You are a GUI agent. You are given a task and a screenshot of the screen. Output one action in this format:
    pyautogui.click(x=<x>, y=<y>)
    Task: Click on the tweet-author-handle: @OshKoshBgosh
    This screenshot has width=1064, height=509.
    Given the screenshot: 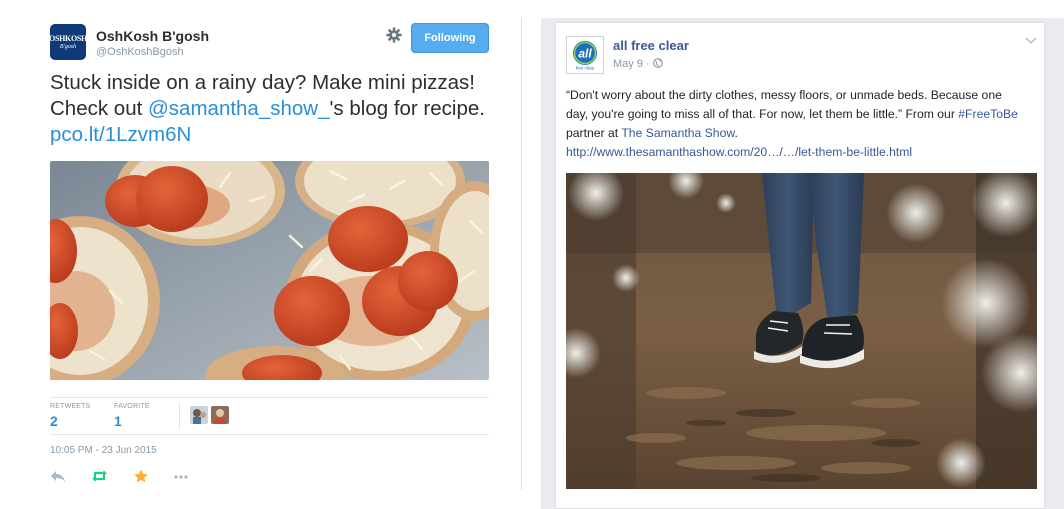 What is the action you would take?
    pyautogui.click(x=140, y=52)
    